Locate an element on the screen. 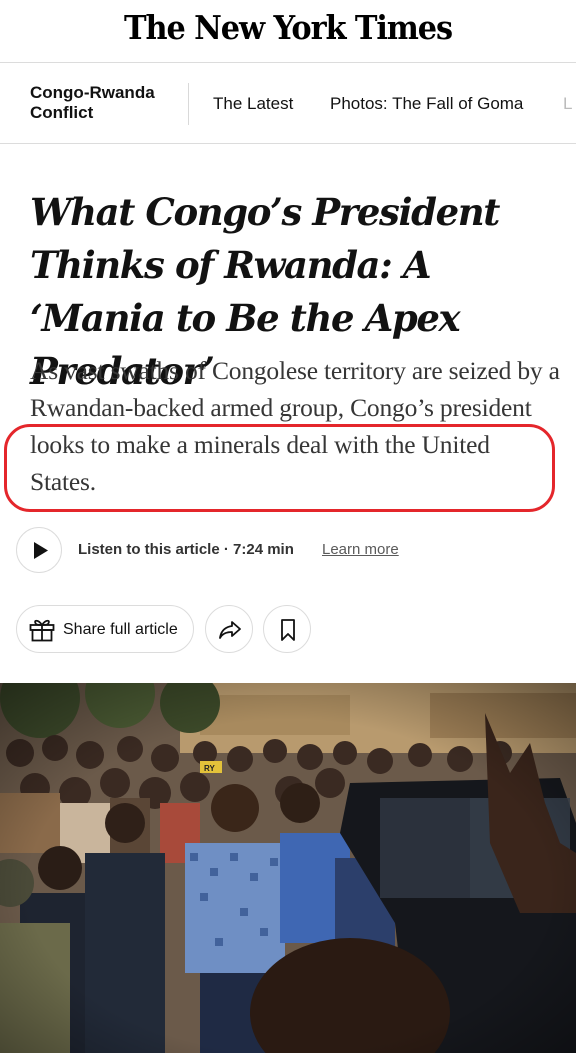 The image size is (576, 1053). nyt-logo: The New York Times is located at coordinates (288, 27).